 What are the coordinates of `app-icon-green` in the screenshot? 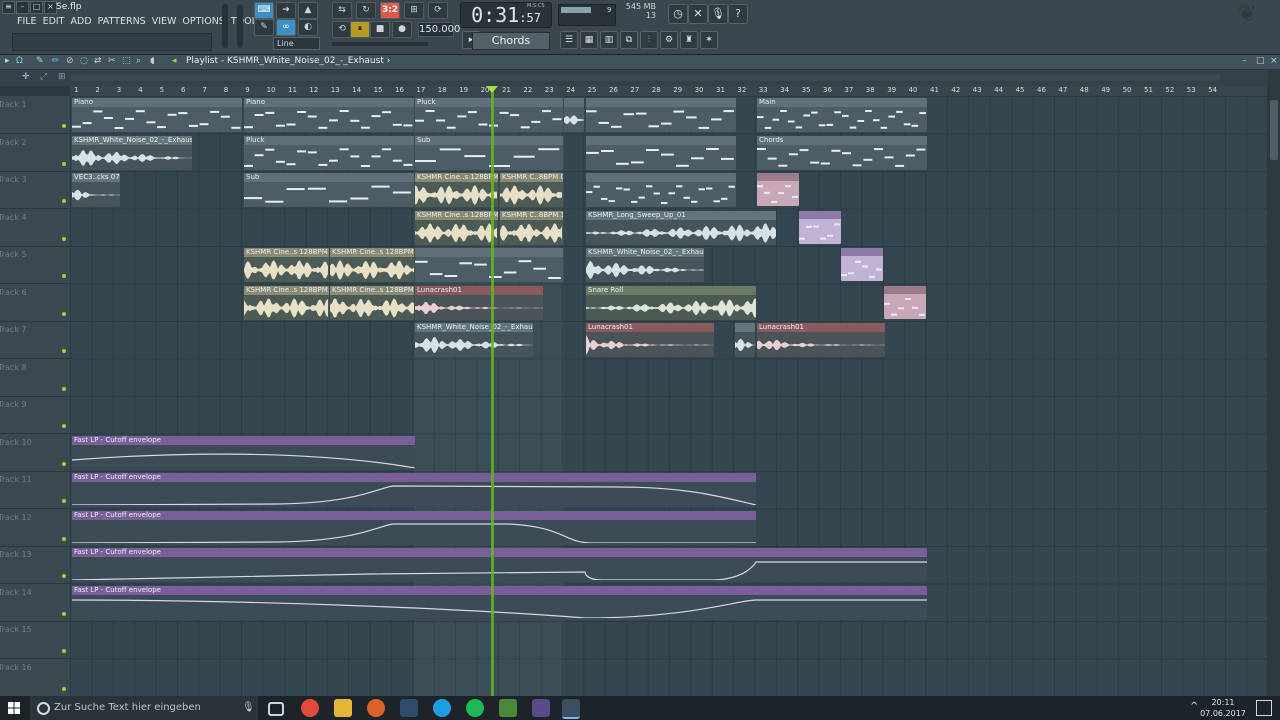 It's located at (508, 708).